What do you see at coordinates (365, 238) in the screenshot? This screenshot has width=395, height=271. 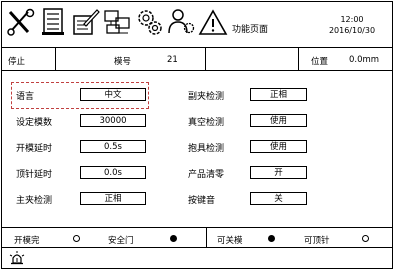 I see `io-ejector-ok-indicator` at bounding box center [365, 238].